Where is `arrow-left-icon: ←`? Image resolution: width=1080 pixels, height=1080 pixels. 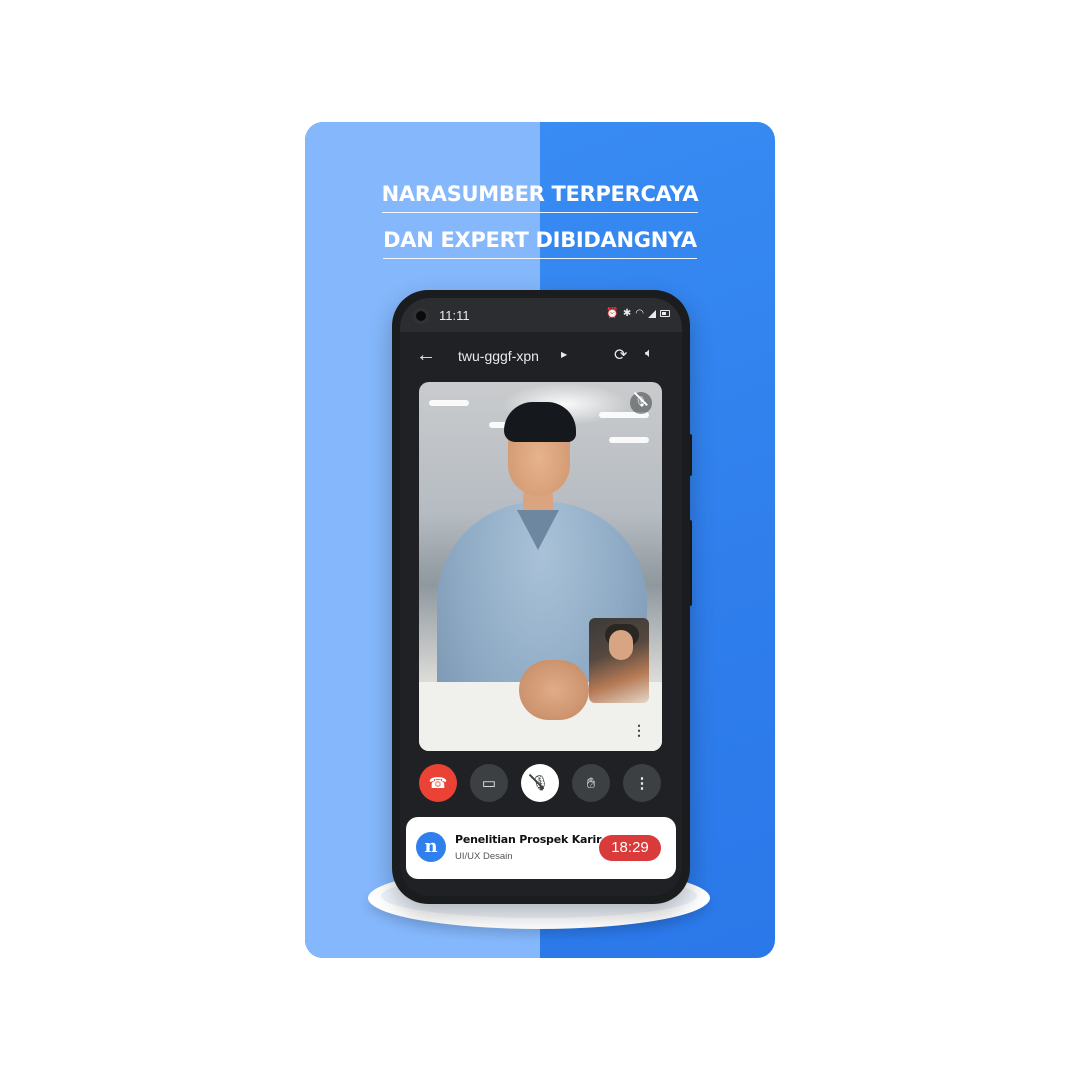
arrow-left-icon: ← is located at coordinates (426, 355).